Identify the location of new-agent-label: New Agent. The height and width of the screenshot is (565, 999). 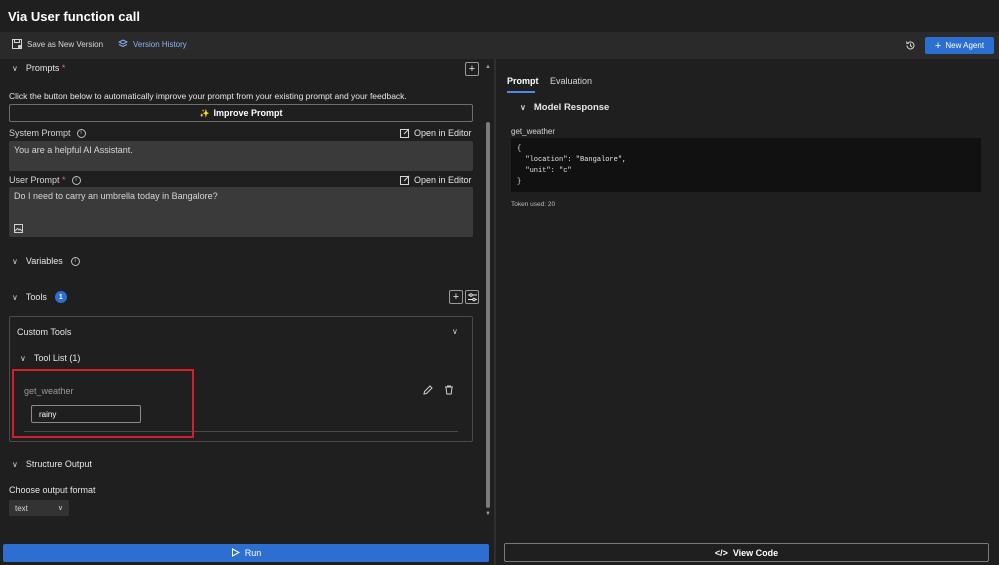
(965, 45).